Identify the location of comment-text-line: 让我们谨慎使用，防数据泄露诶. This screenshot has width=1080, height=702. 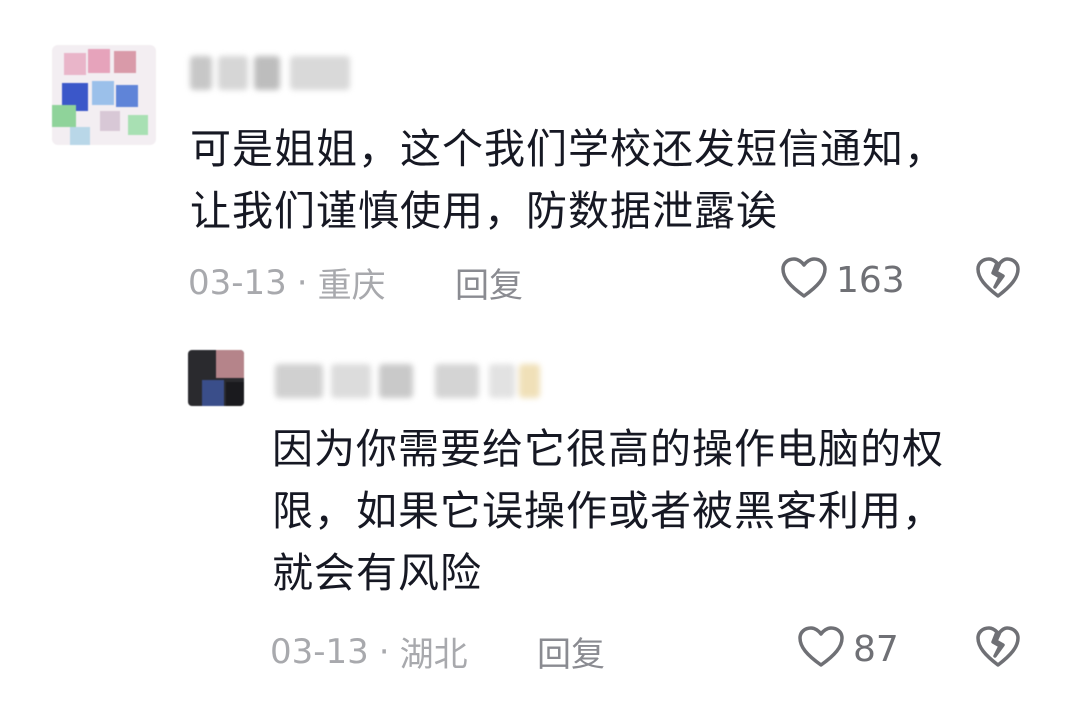
(484, 211).